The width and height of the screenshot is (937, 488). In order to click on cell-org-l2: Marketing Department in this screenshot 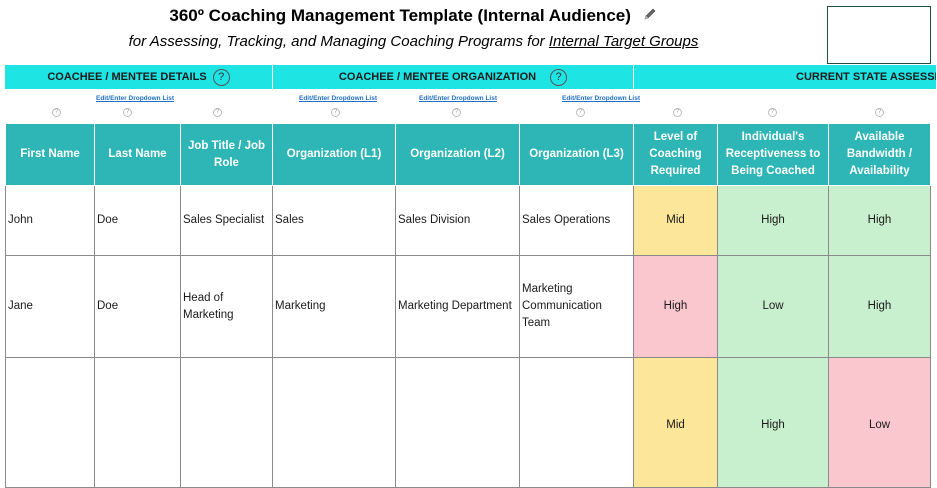, I will do `click(457, 306)`.